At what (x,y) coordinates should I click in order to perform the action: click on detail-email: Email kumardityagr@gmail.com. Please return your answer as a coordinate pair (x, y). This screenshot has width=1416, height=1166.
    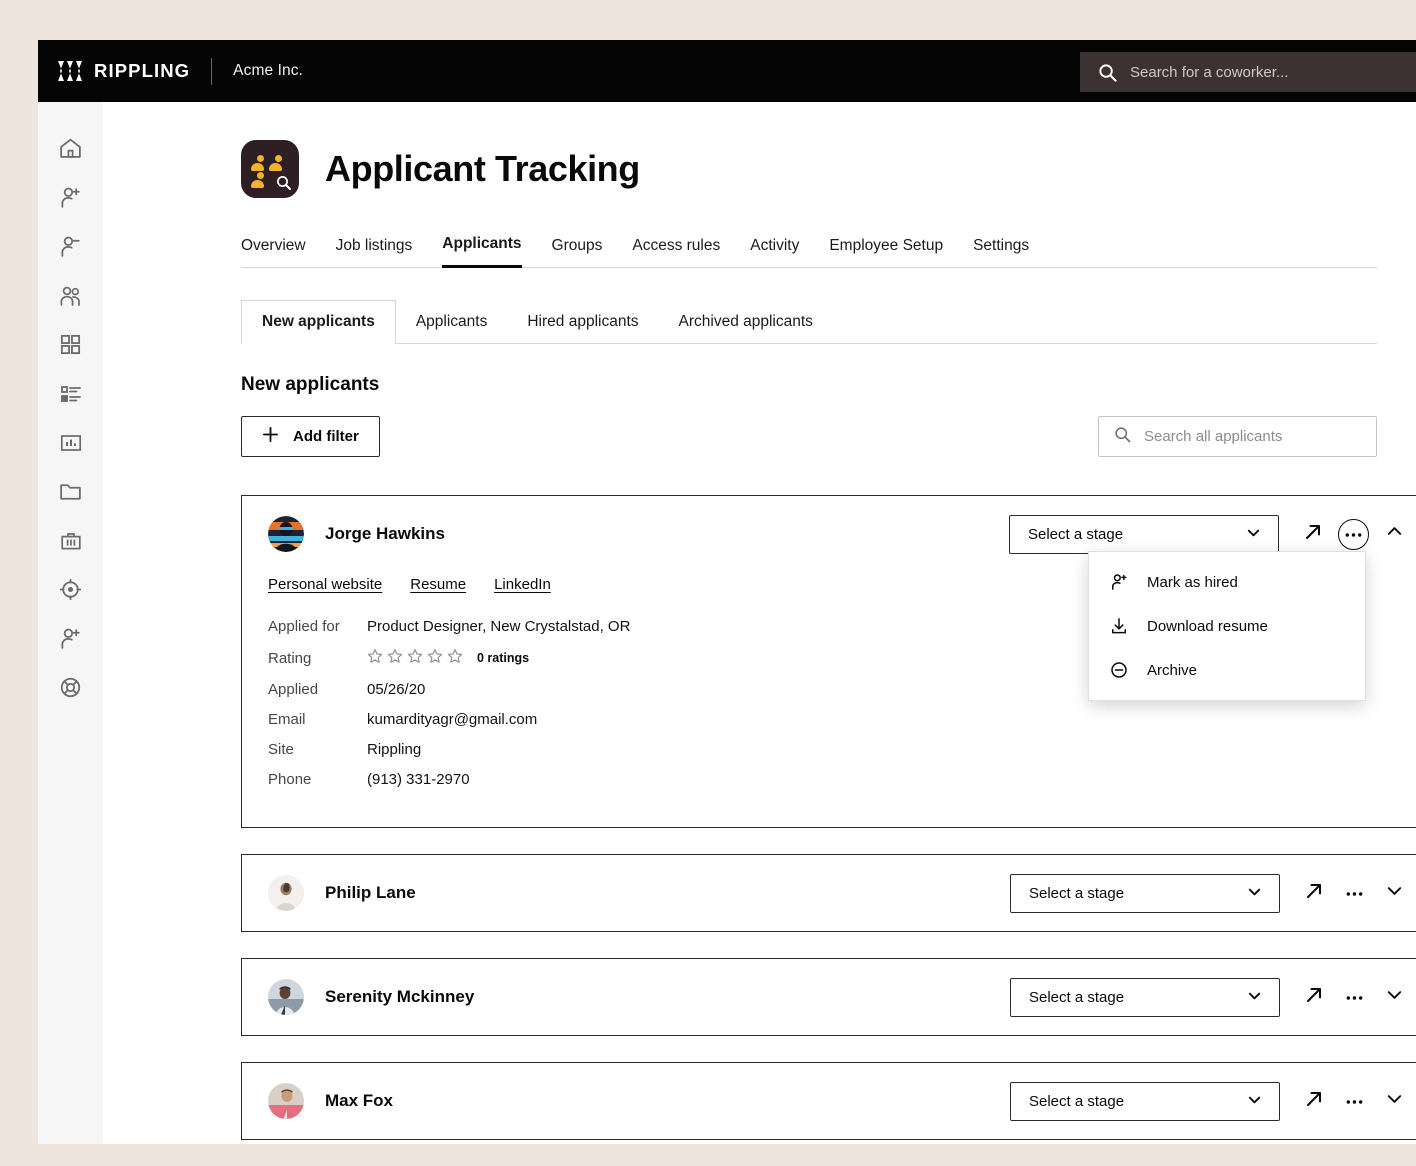
    Looking at the image, I should click on (839, 719).